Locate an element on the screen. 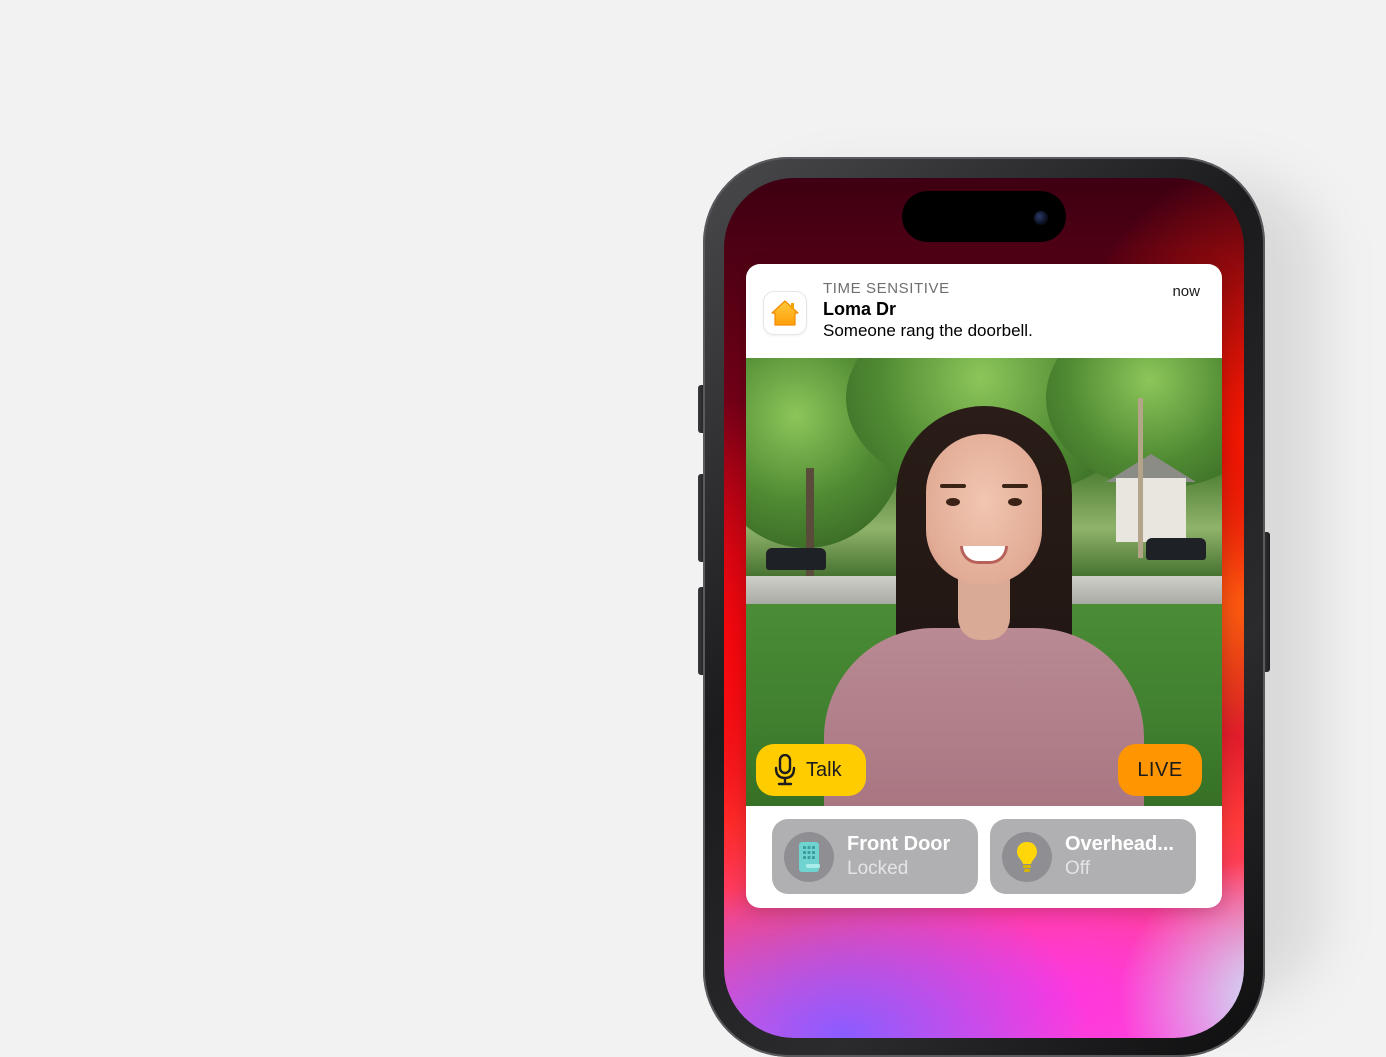  lightbulb-icon is located at coordinates (1027, 857).